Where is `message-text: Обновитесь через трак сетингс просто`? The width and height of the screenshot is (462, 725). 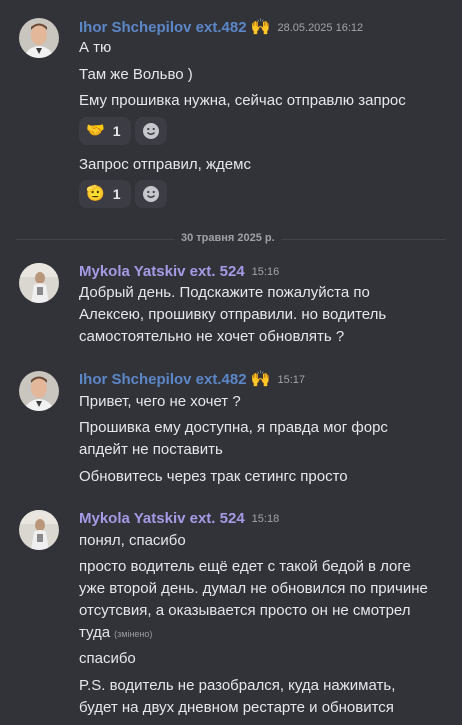 message-text: Обновитесь через трак сетингс просто is located at coordinates (213, 476).